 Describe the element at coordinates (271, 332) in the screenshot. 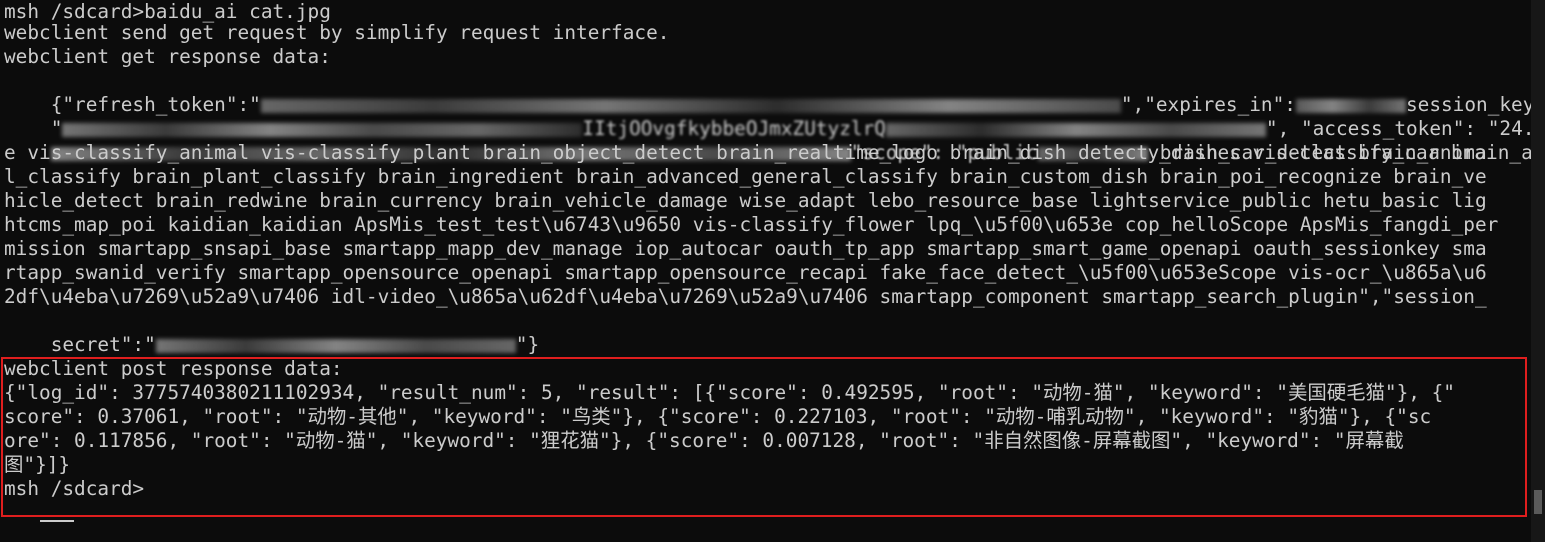

I see `terminal-line-redacted: secret":" "}` at that location.